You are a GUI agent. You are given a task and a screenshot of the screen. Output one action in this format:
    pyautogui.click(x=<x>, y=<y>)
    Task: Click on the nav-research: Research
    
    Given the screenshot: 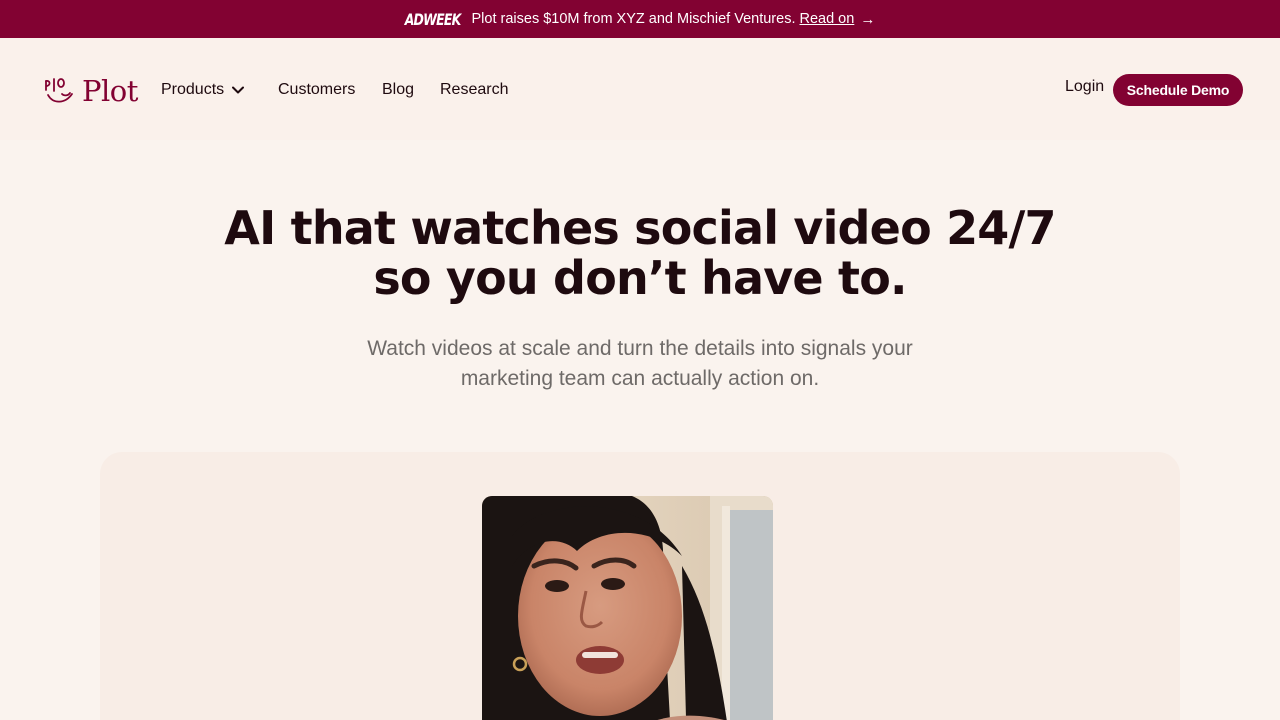 What is the action you would take?
    pyautogui.click(x=474, y=90)
    